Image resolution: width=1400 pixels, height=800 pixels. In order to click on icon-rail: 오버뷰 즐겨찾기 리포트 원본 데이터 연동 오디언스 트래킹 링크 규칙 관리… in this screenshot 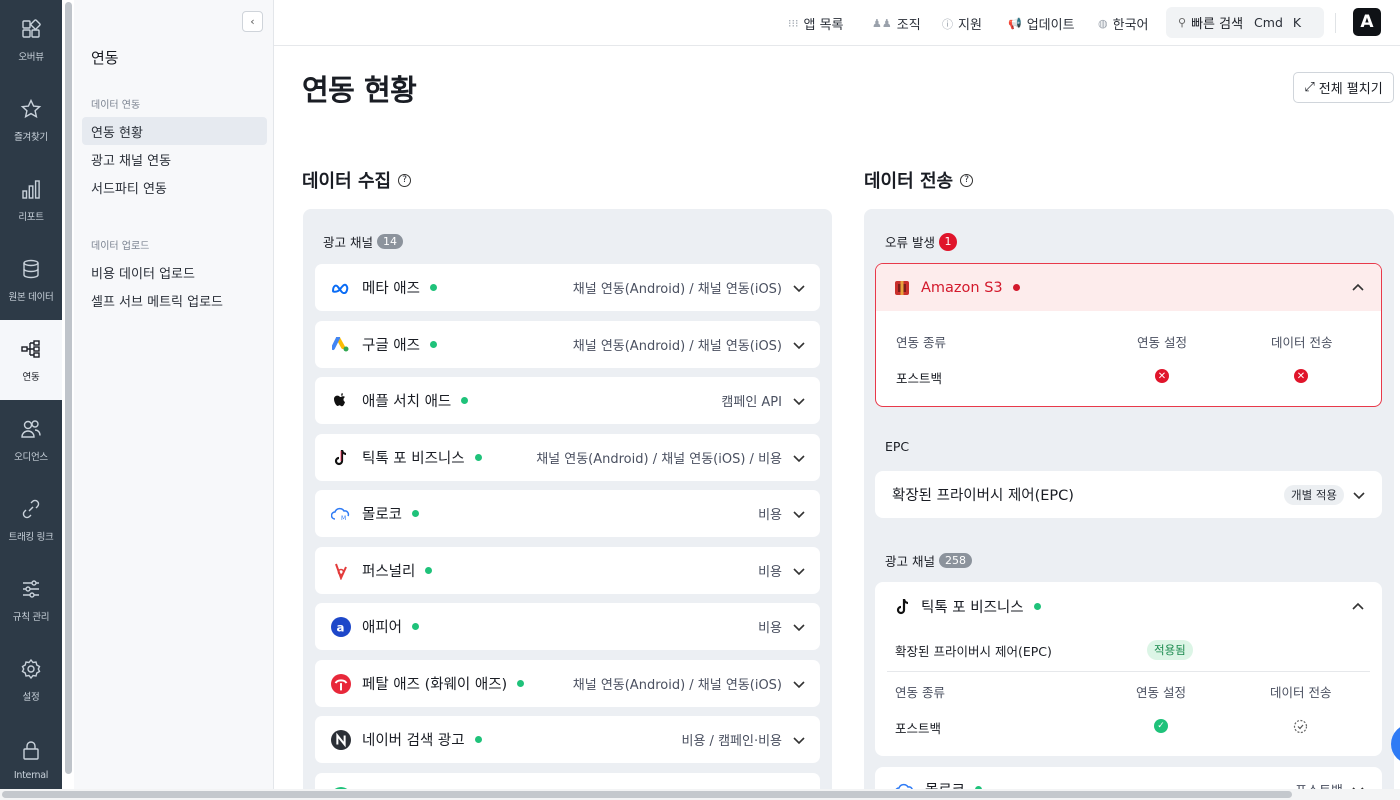, I will do `click(31, 400)`.